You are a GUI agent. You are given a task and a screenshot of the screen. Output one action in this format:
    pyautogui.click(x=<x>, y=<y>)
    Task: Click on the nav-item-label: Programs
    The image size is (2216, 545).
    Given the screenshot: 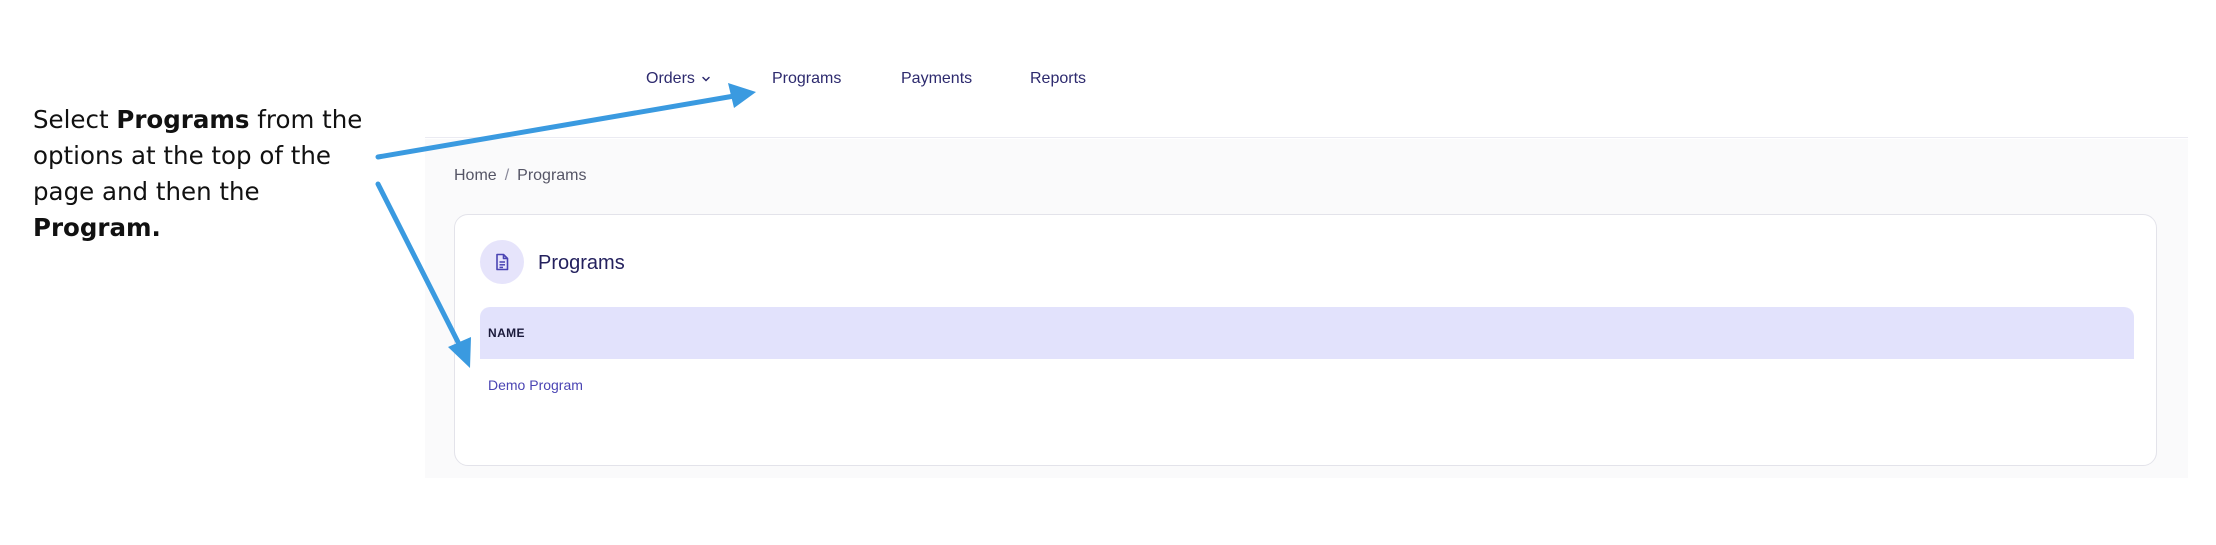 What is the action you would take?
    pyautogui.click(x=807, y=78)
    